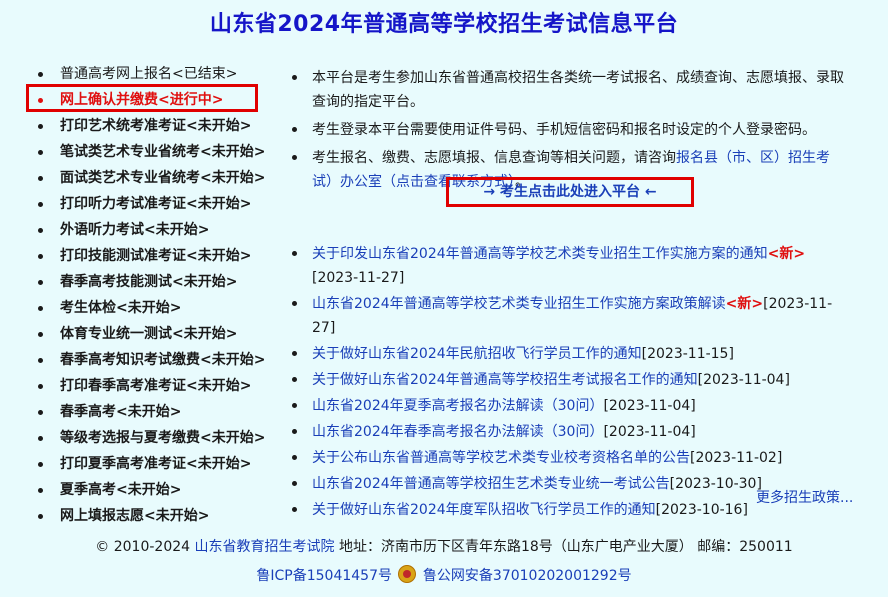 This screenshot has height=597, width=888. I want to click on news-title: 山东省2024年普通高等学校招生艺术类专业统一考试公告, so click(491, 484).